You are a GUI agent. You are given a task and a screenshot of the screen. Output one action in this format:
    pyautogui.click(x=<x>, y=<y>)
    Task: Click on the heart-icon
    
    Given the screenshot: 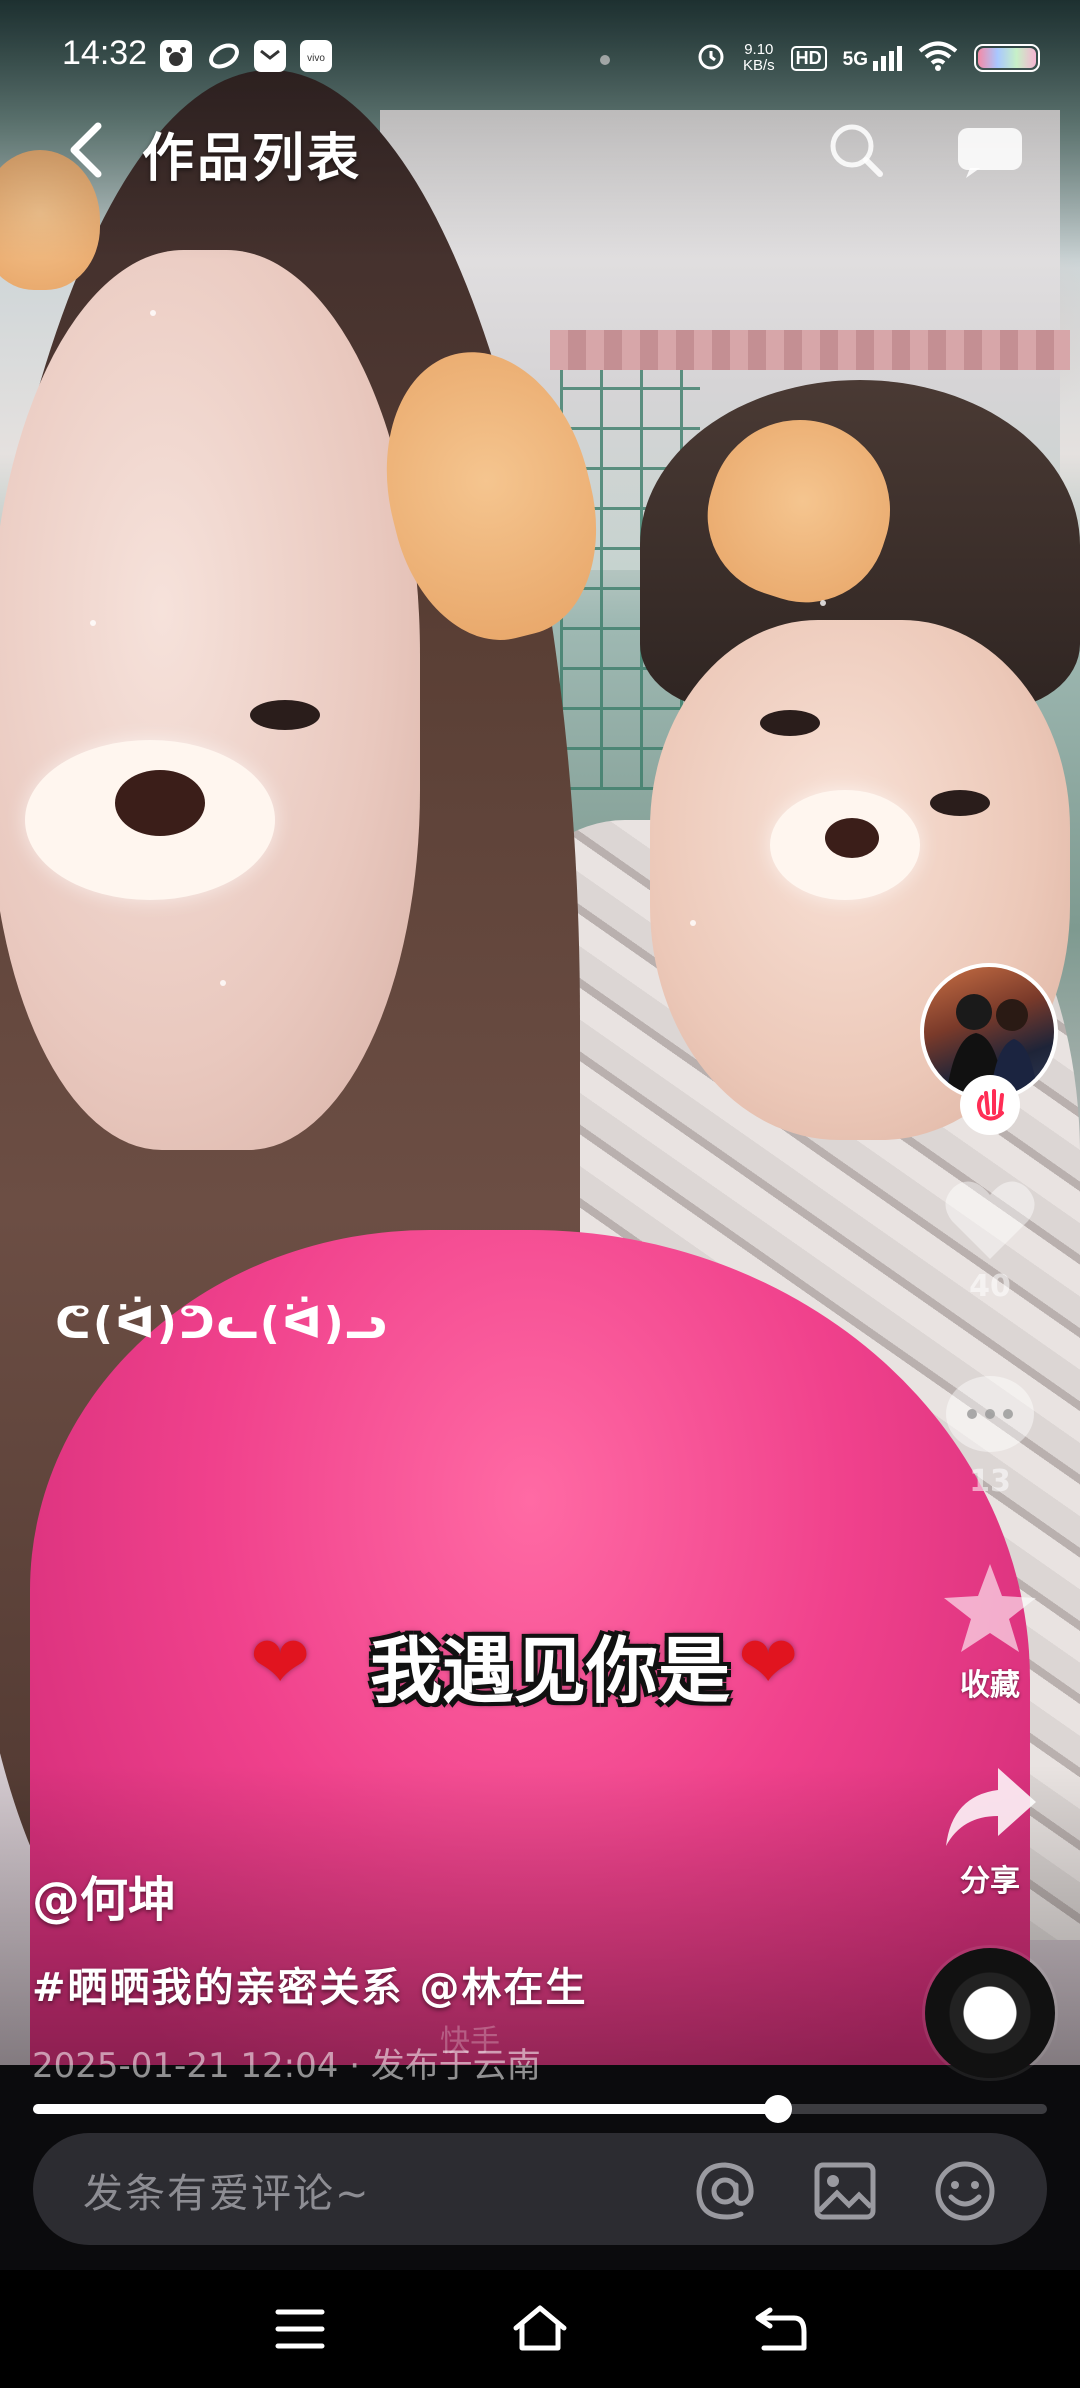 What is the action you would take?
    pyautogui.click(x=990, y=1220)
    